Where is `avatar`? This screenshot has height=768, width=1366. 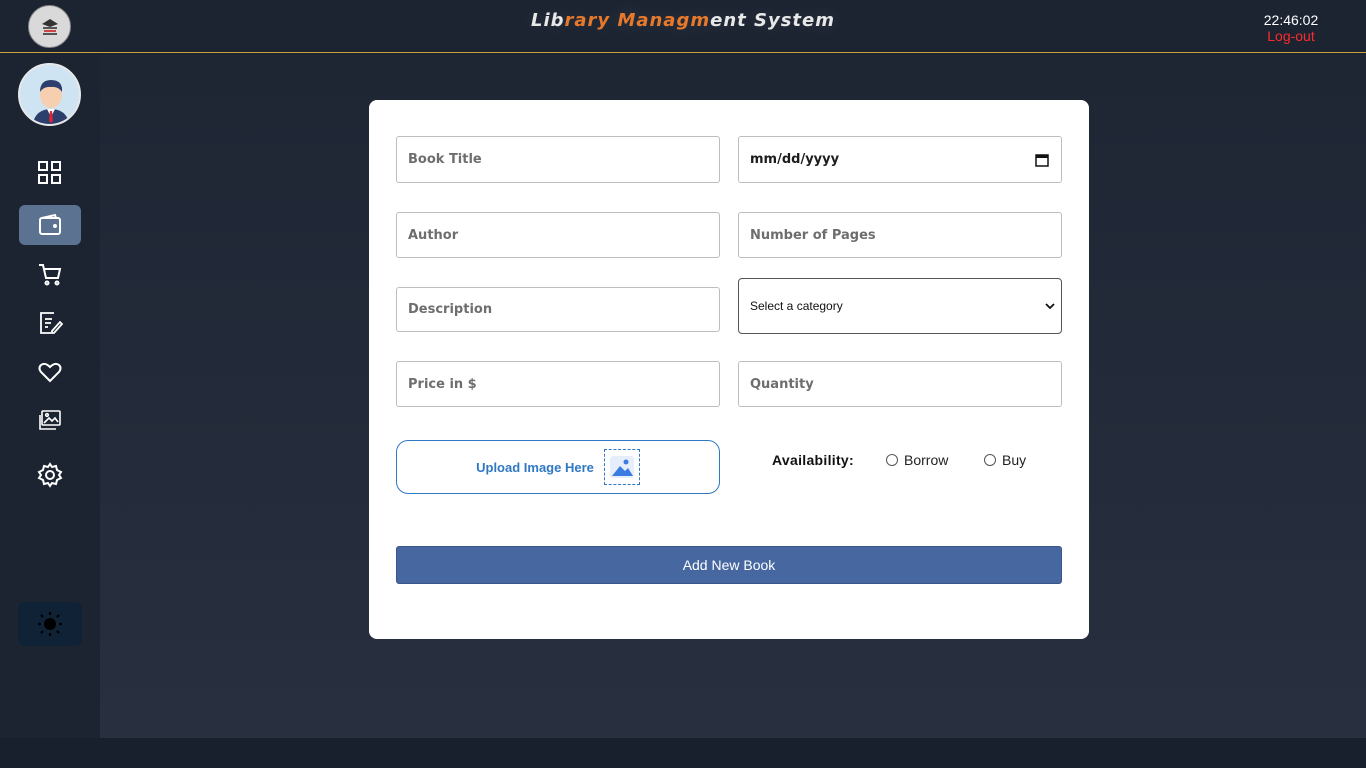 avatar is located at coordinates (49, 94).